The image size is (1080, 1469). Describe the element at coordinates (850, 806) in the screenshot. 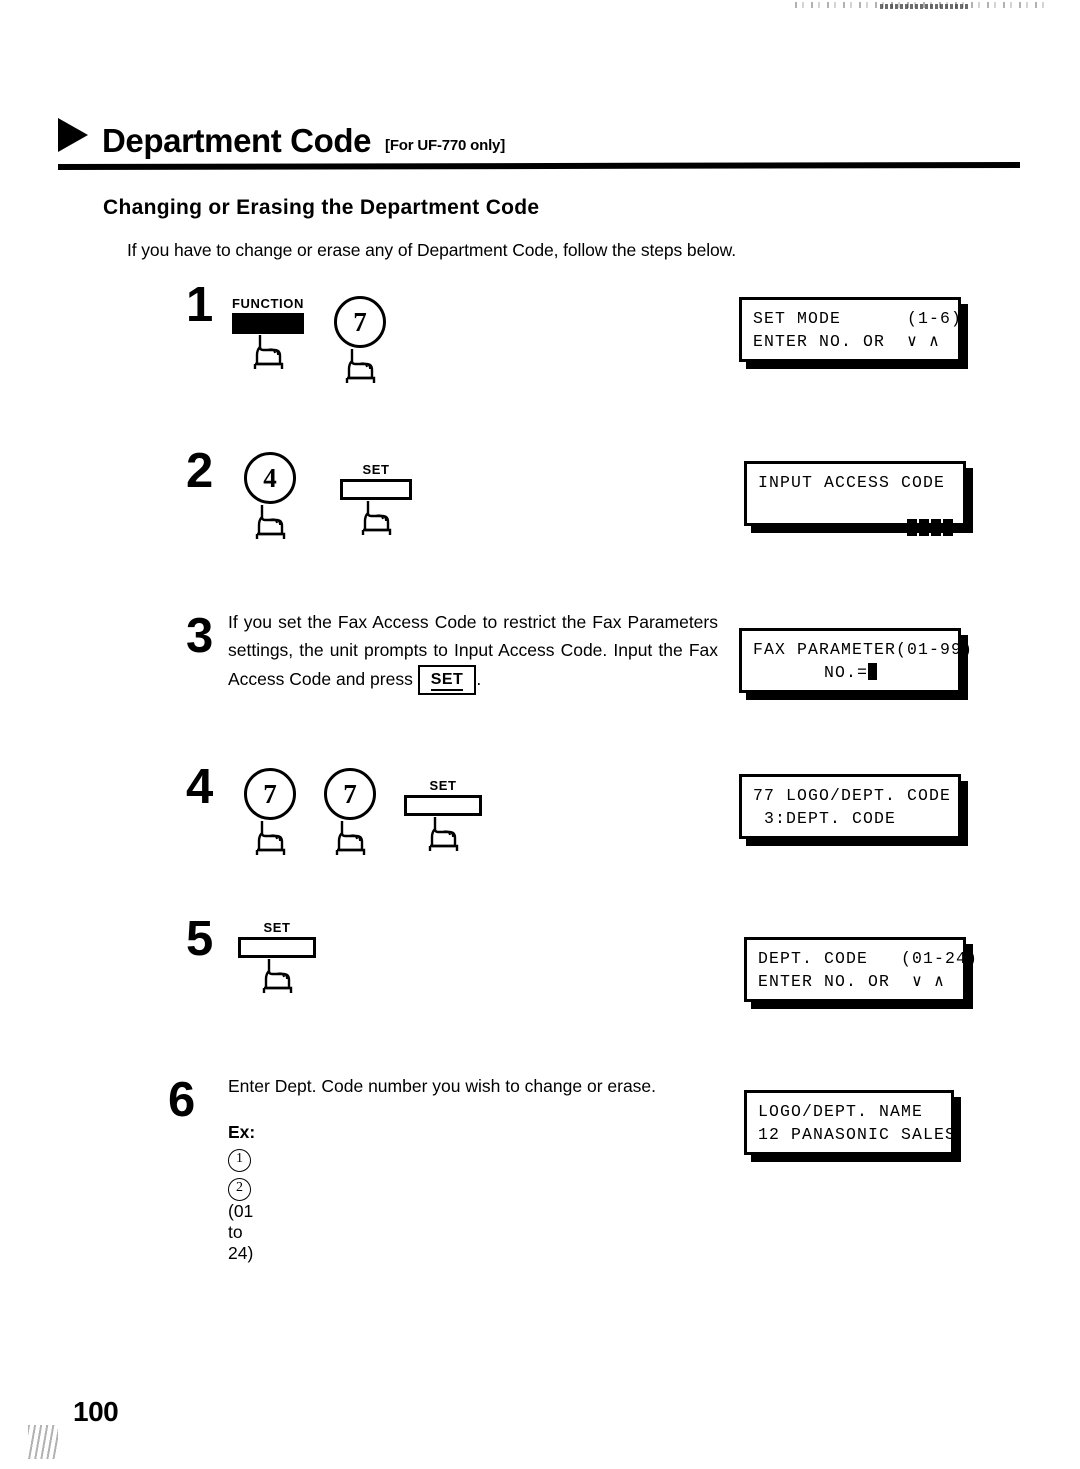

I see `step-4-lcd-display: 77 LOGO/DEPT. CODE 3:DEPT. CODE` at that location.